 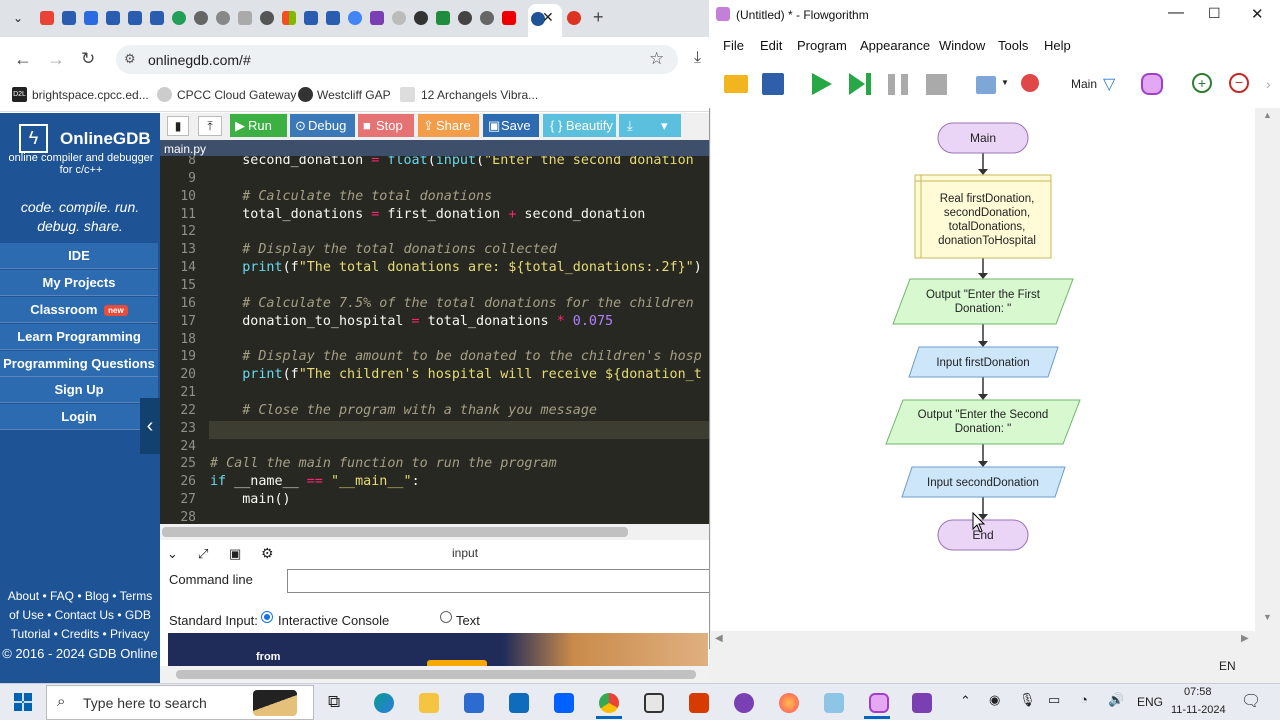 I want to click on menu-tools: Tools, so click(x=1013, y=45).